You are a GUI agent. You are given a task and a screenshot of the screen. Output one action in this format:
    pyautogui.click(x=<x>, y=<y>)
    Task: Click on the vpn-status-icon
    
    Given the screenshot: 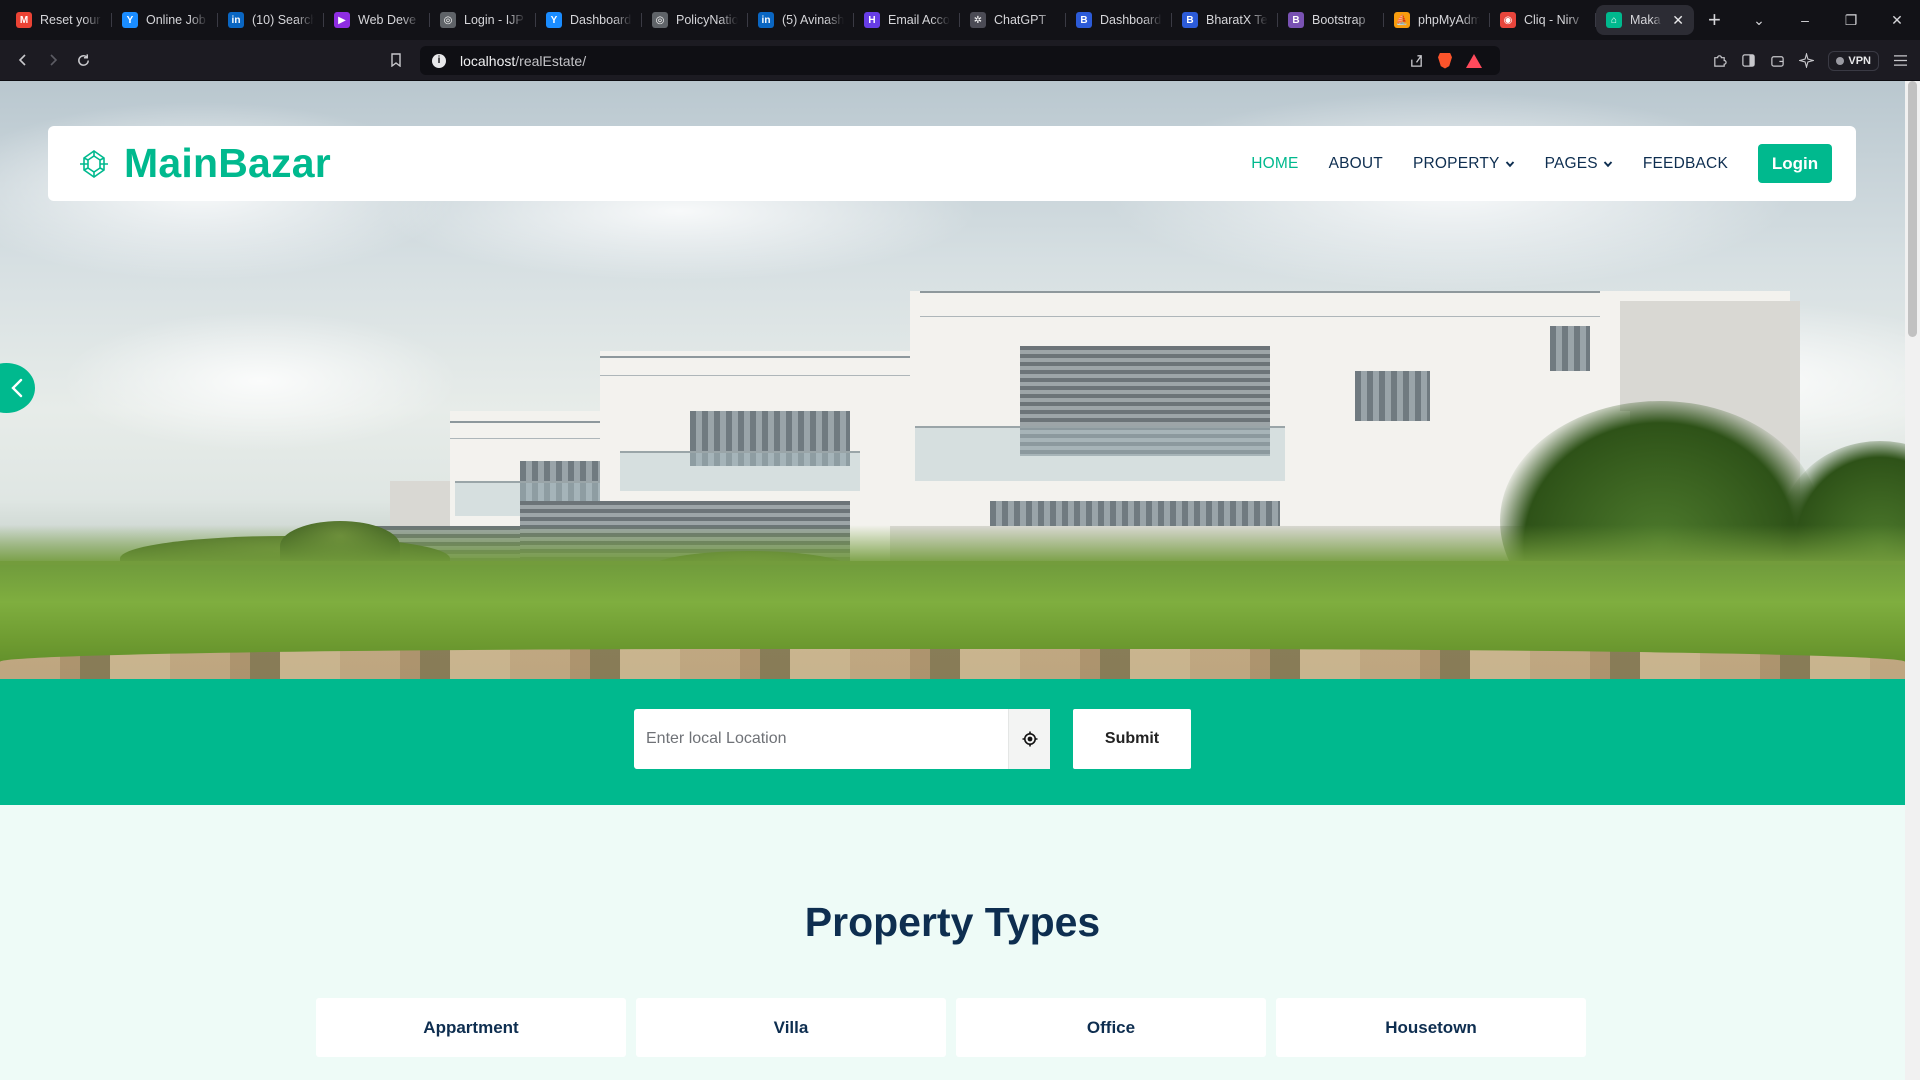 What is the action you would take?
    pyautogui.click(x=1840, y=60)
    